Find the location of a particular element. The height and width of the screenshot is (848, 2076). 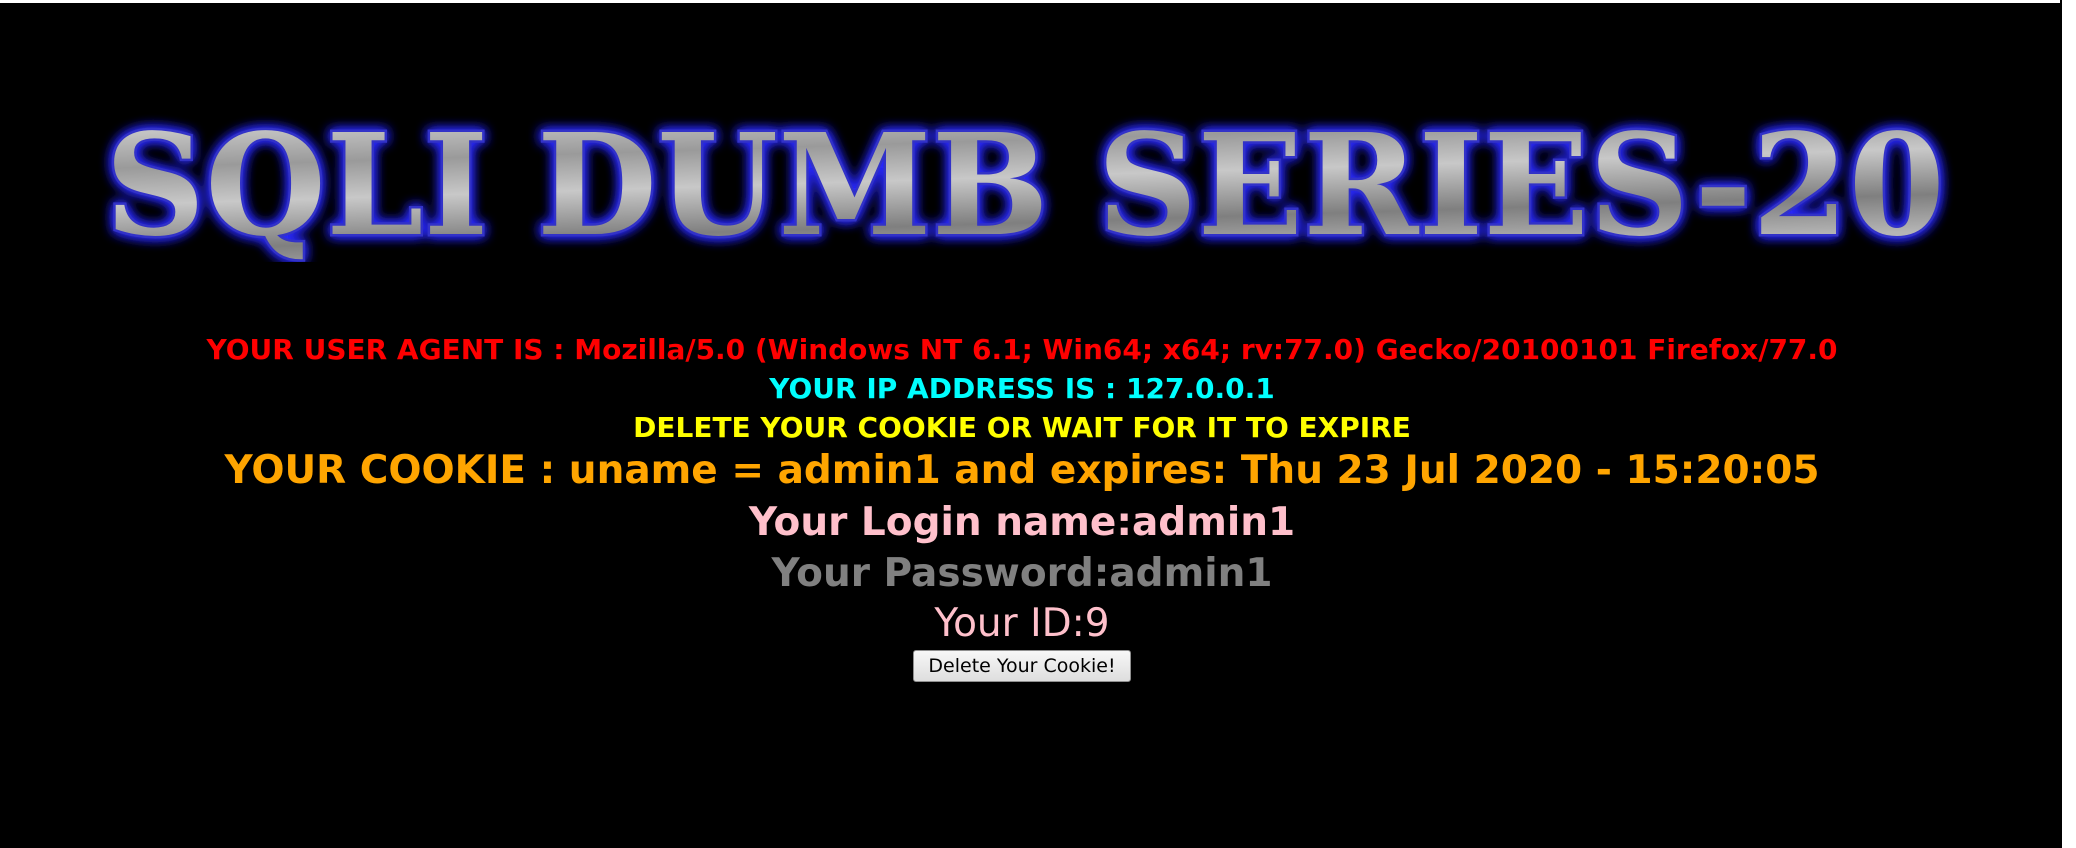

delete-cookie-button: Delete Your Cookie! is located at coordinates (1022, 666).